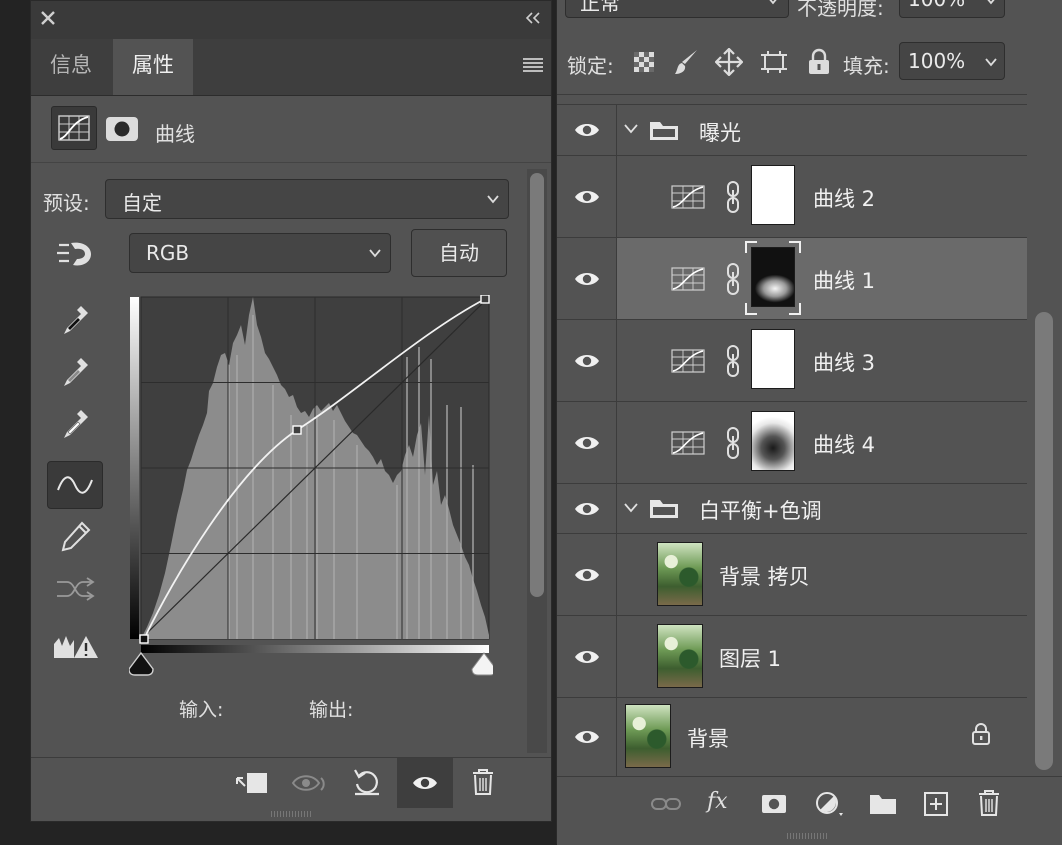 This screenshot has height=845, width=1062. I want to click on layers-scrollbar, so click(1045, 434).